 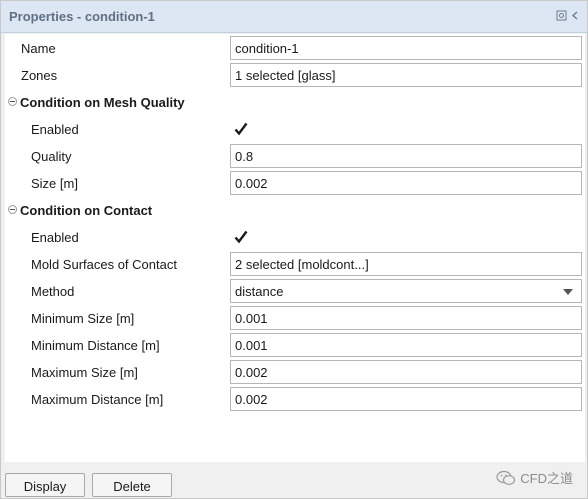 I want to click on contact-enabled-checkbox, so click(x=241, y=237).